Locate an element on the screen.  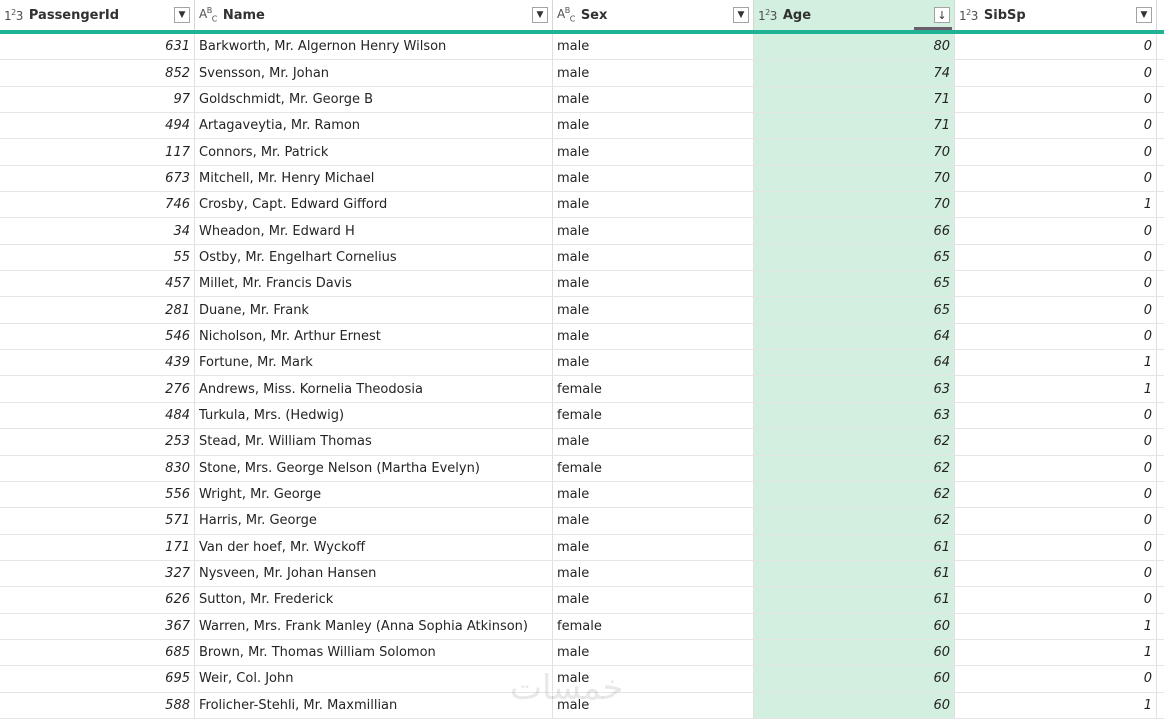
table-row: 327 Nysveen, Mr. Johan Hansen male 61 0 is located at coordinates (582, 574).